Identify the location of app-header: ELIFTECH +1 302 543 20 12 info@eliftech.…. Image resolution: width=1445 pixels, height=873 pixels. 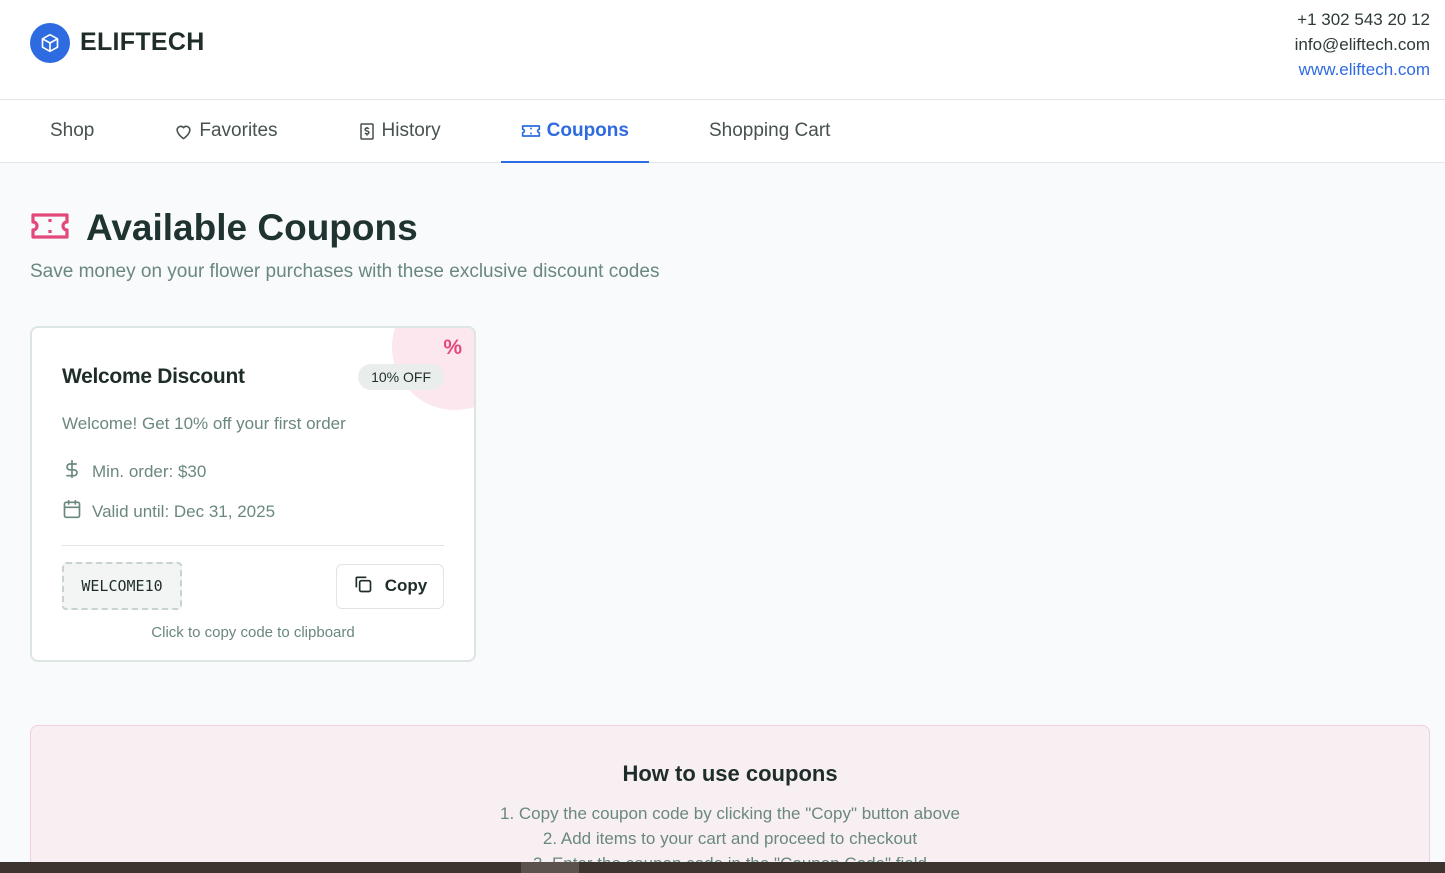
(722, 50).